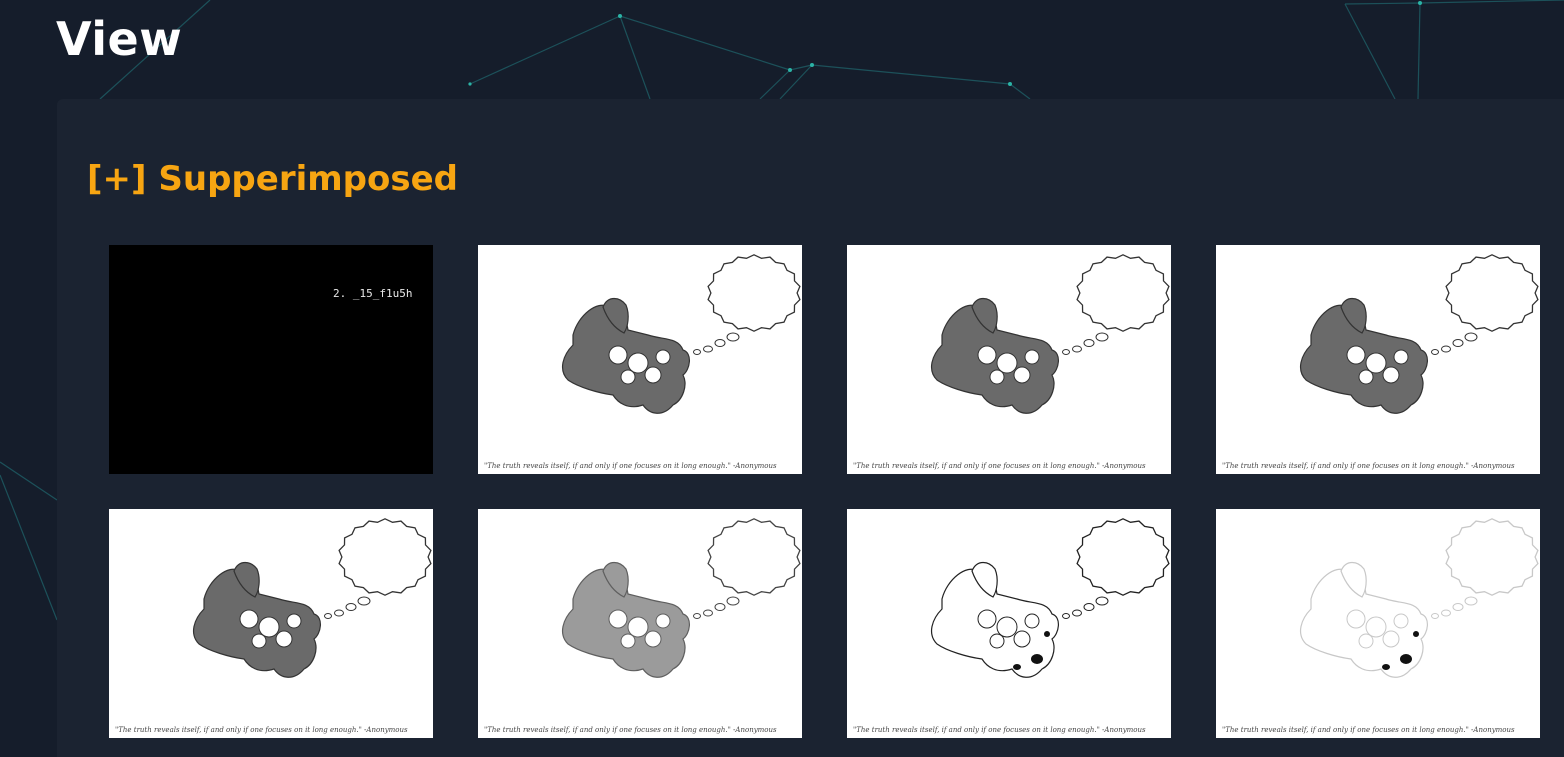 This screenshot has height=757, width=1564. Describe the element at coordinates (373, 293) in the screenshot. I see `image-hidden-text: 2. _15_f1u5h` at that location.